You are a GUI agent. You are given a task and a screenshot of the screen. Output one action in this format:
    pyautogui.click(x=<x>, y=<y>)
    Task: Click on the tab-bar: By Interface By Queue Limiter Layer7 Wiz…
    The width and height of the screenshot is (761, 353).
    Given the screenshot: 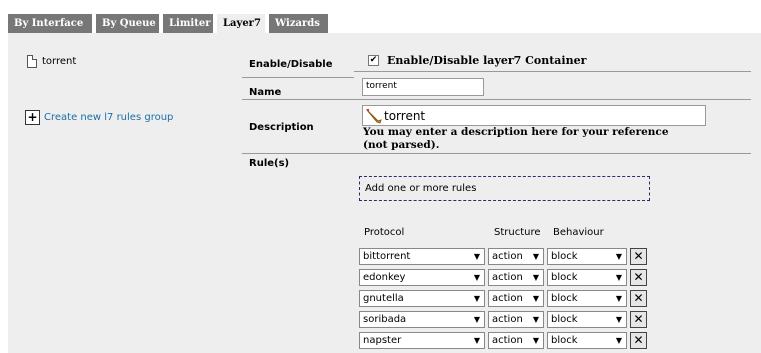 What is the action you would take?
    pyautogui.click(x=170, y=23)
    